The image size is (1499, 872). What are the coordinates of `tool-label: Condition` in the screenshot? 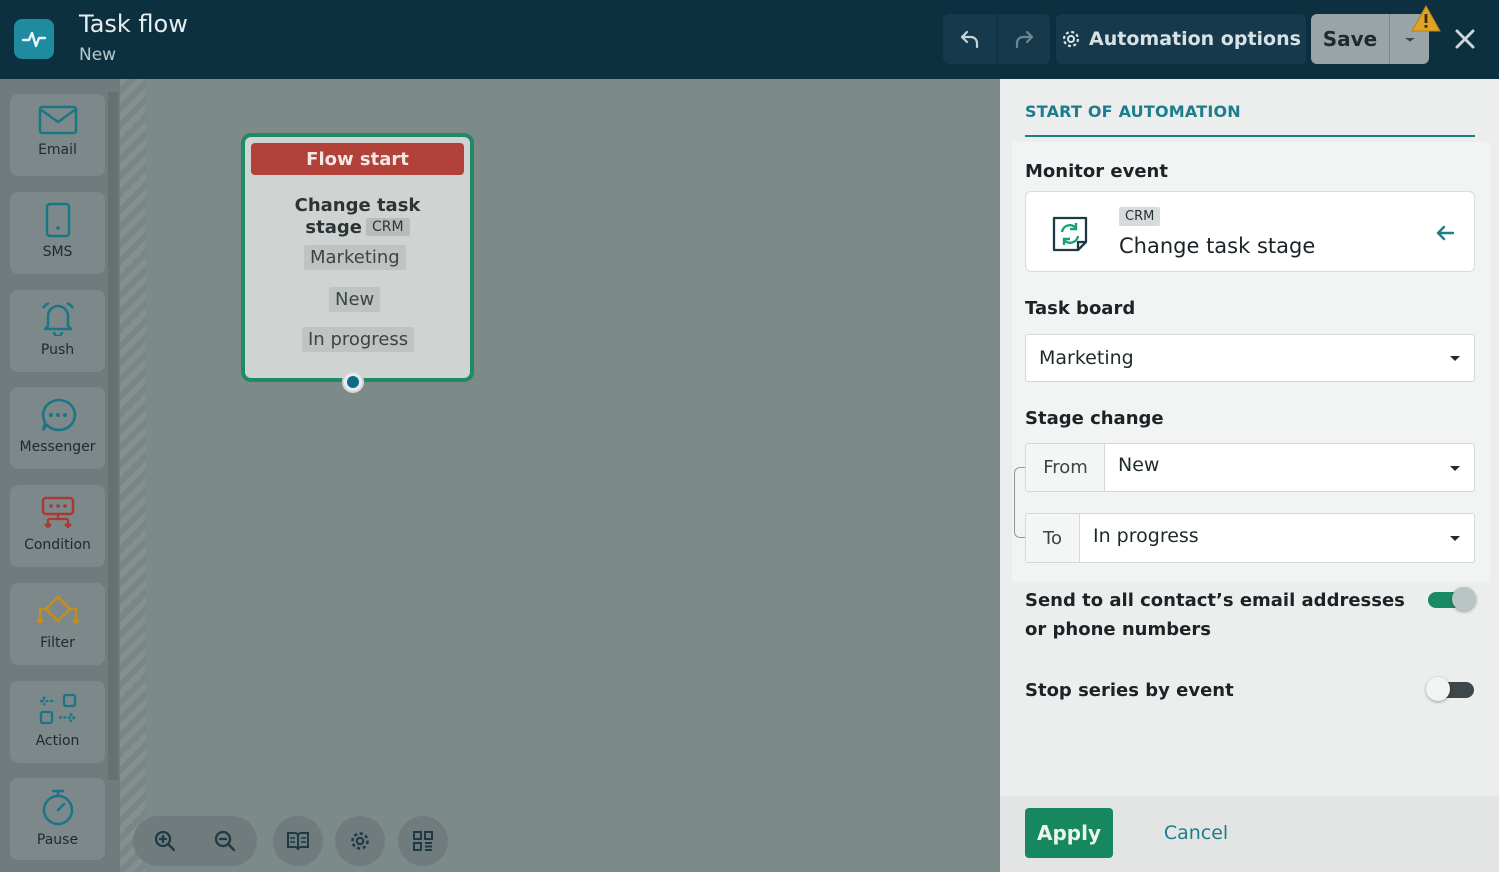 It's located at (57, 545).